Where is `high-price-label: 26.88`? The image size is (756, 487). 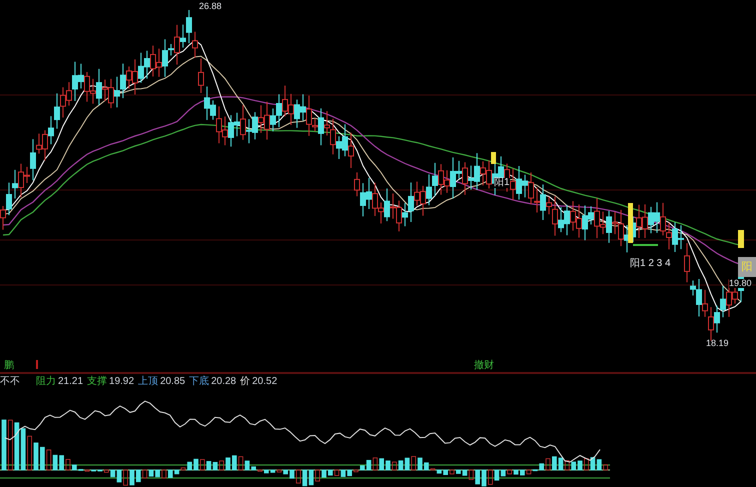 high-price-label: 26.88 is located at coordinates (210, 6).